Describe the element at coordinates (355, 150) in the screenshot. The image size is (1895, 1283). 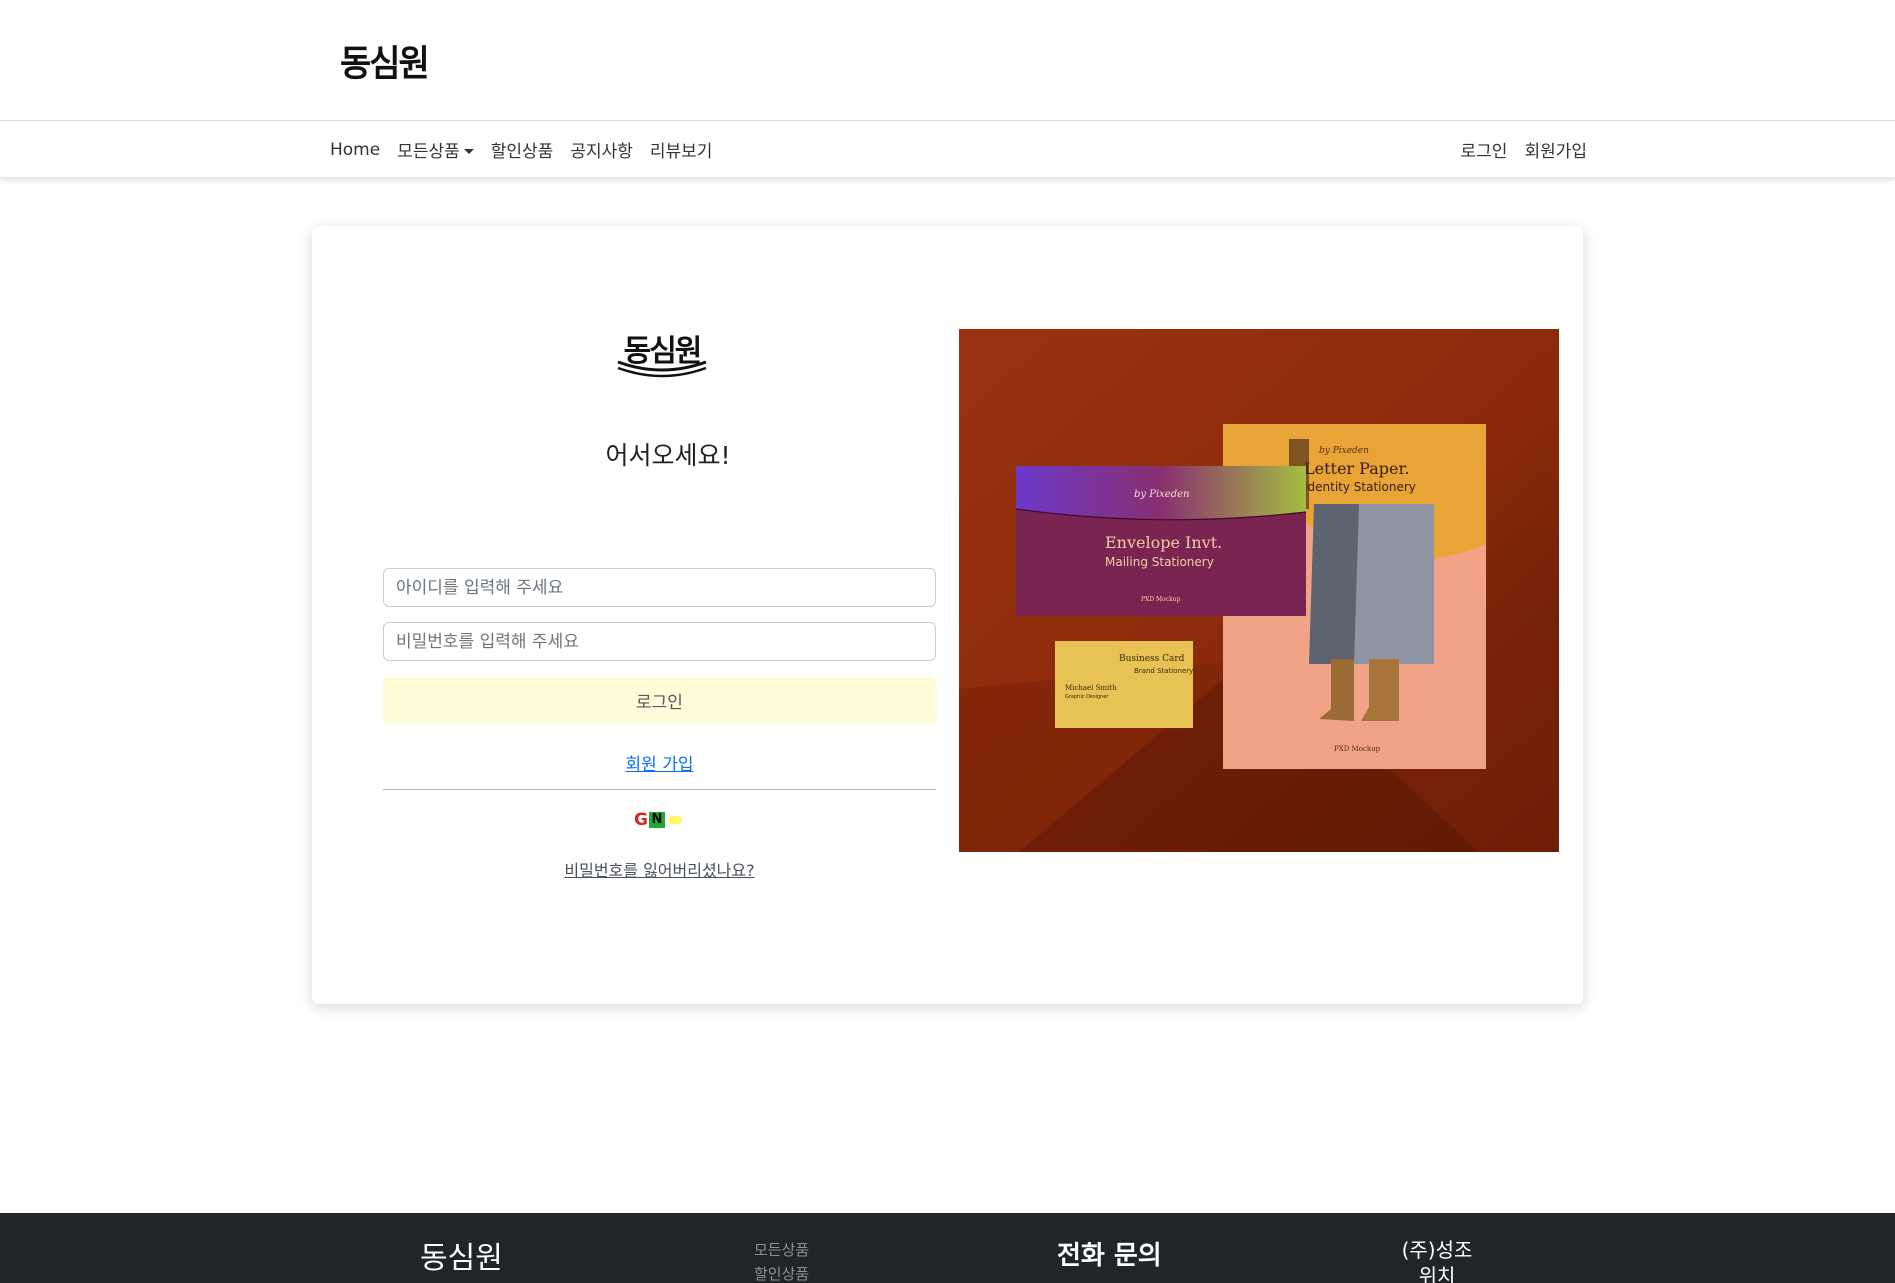
I see `nav-home: Home` at that location.